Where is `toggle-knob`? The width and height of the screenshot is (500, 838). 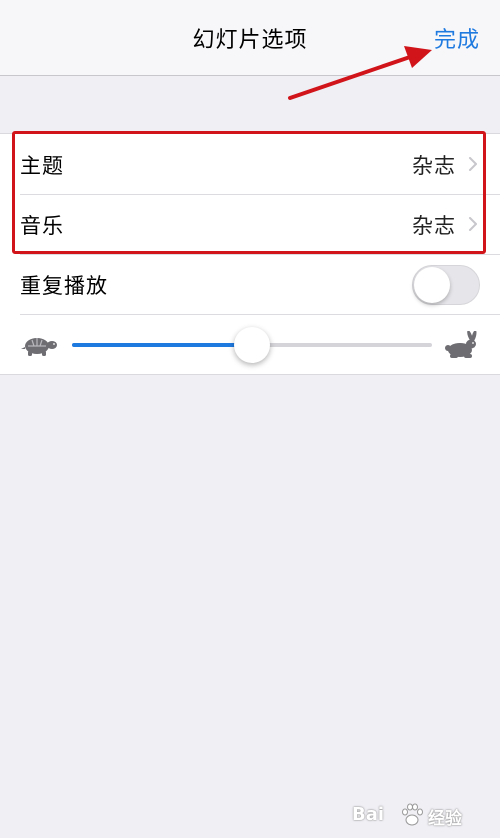 toggle-knob is located at coordinates (432, 285).